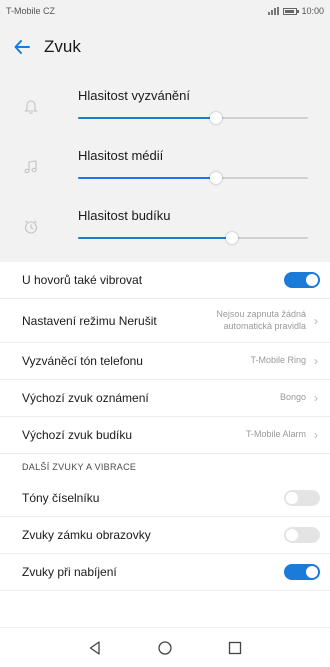  Describe the element at coordinates (69, 572) in the screenshot. I see `charging-sounds-label: Zvuky při nabíjení` at that location.